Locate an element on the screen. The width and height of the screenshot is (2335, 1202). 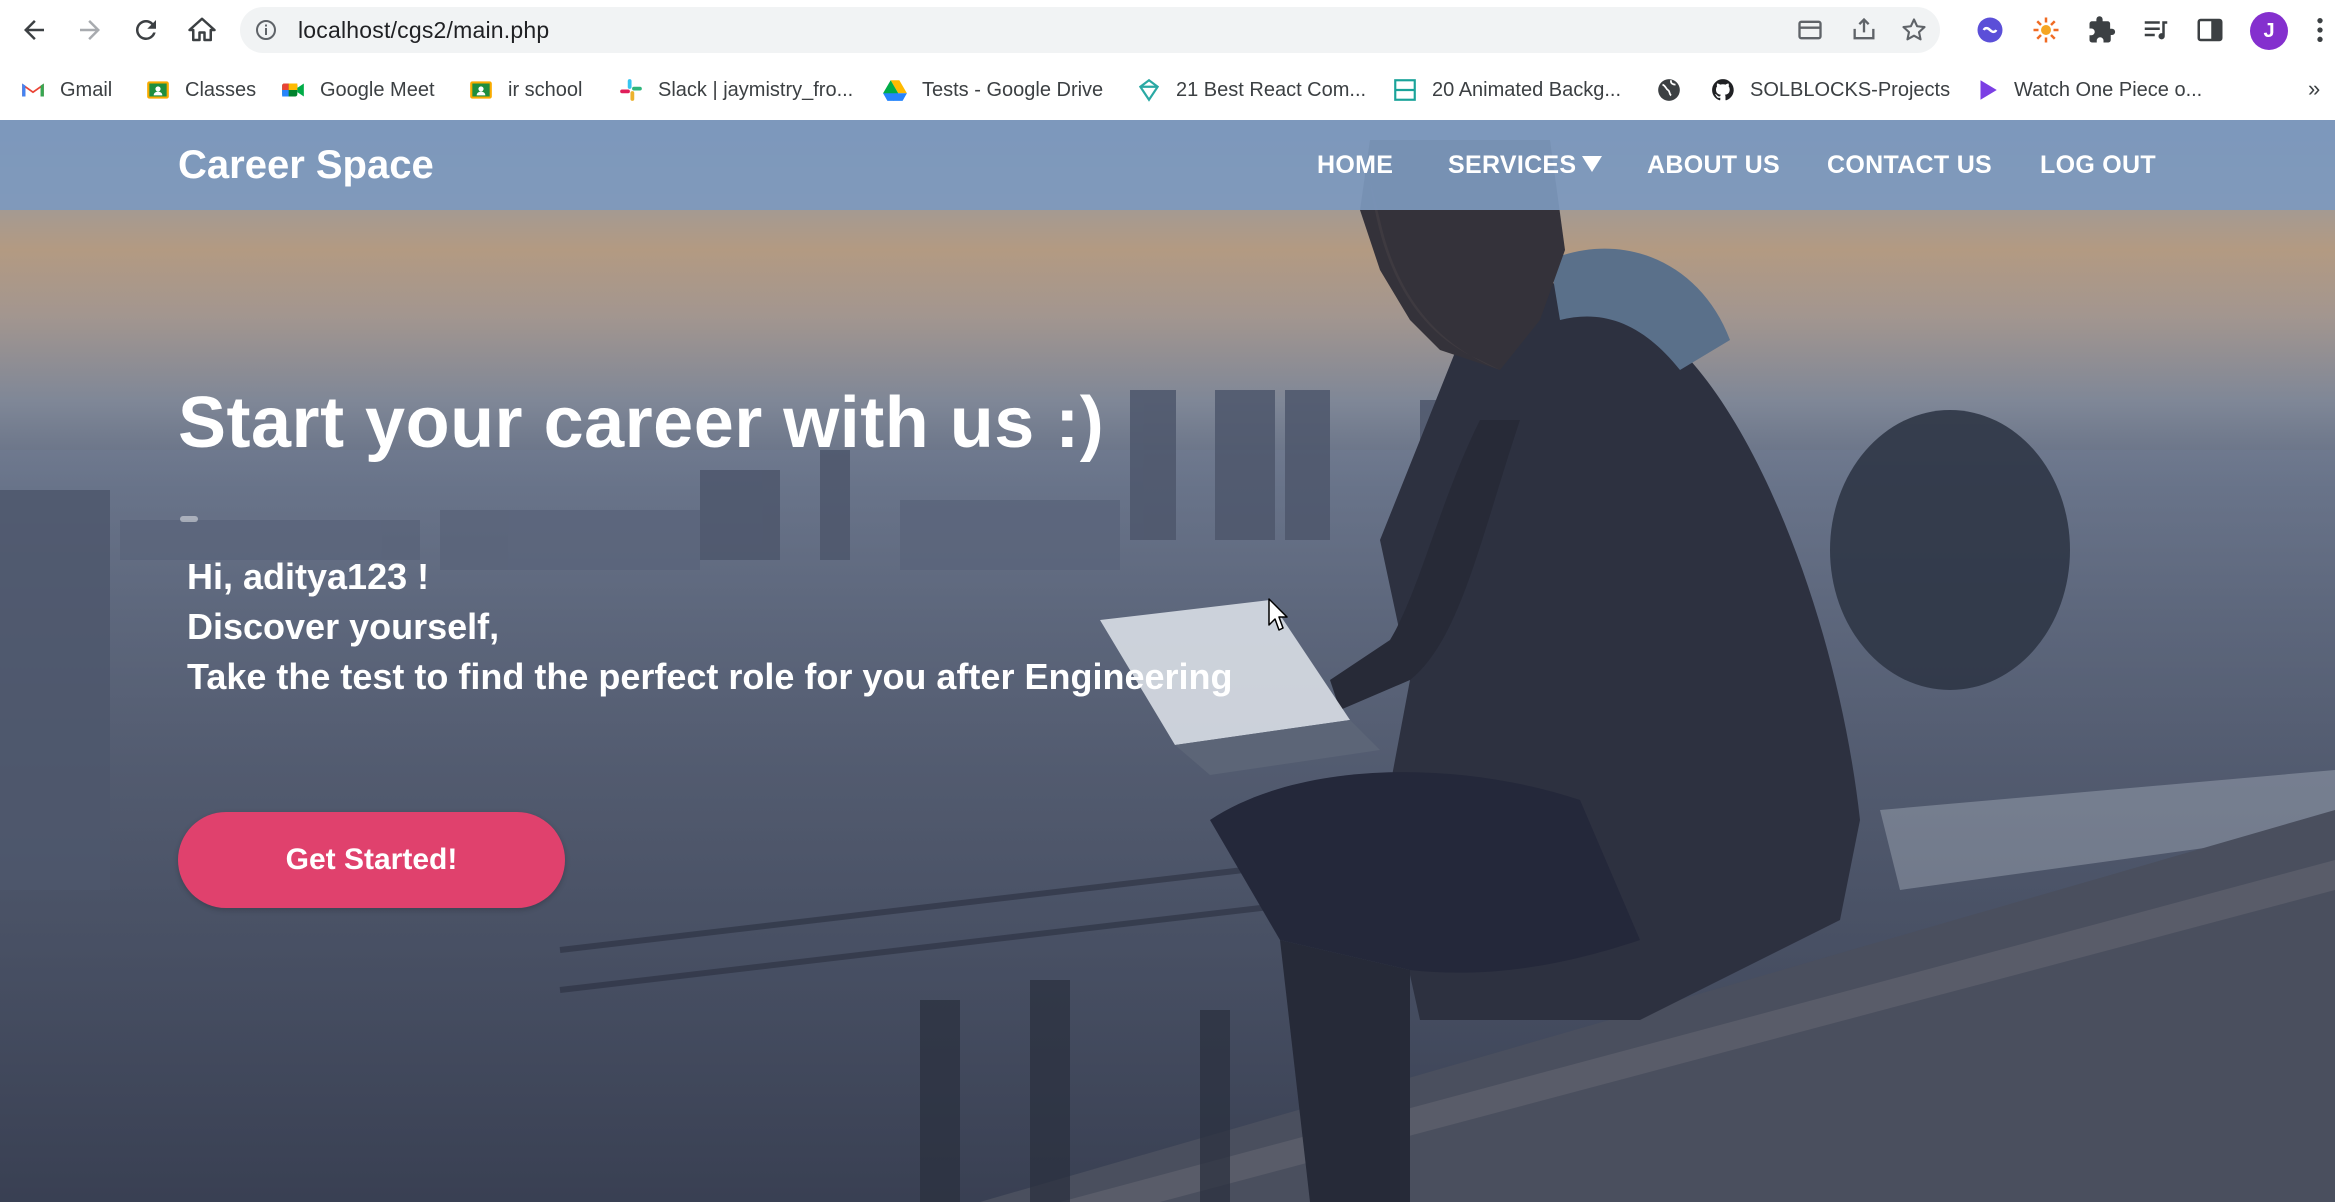
share-icon is located at coordinates (1864, 28).